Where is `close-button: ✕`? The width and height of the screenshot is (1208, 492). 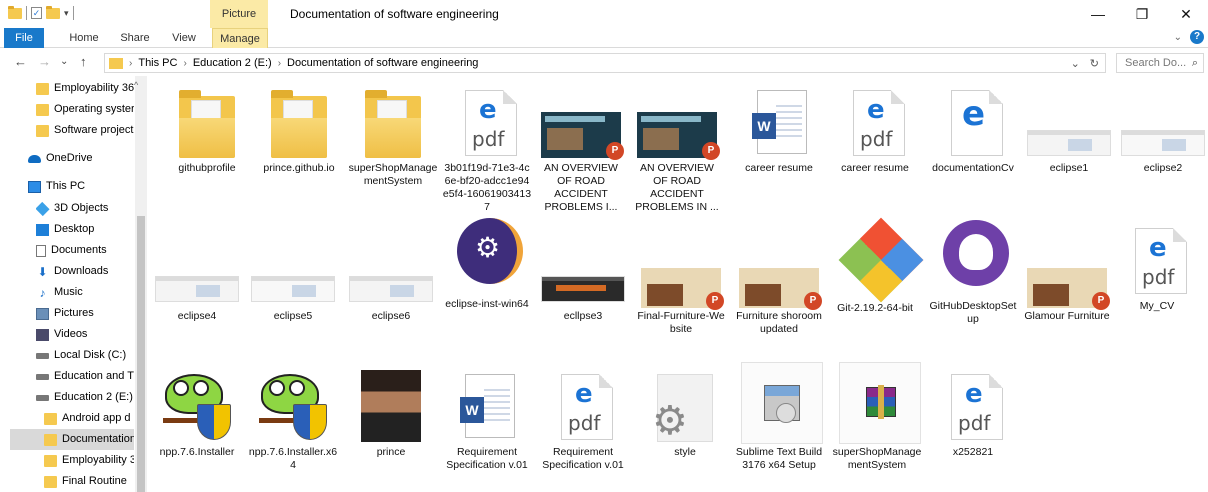 close-button: ✕ is located at coordinates (1186, 14).